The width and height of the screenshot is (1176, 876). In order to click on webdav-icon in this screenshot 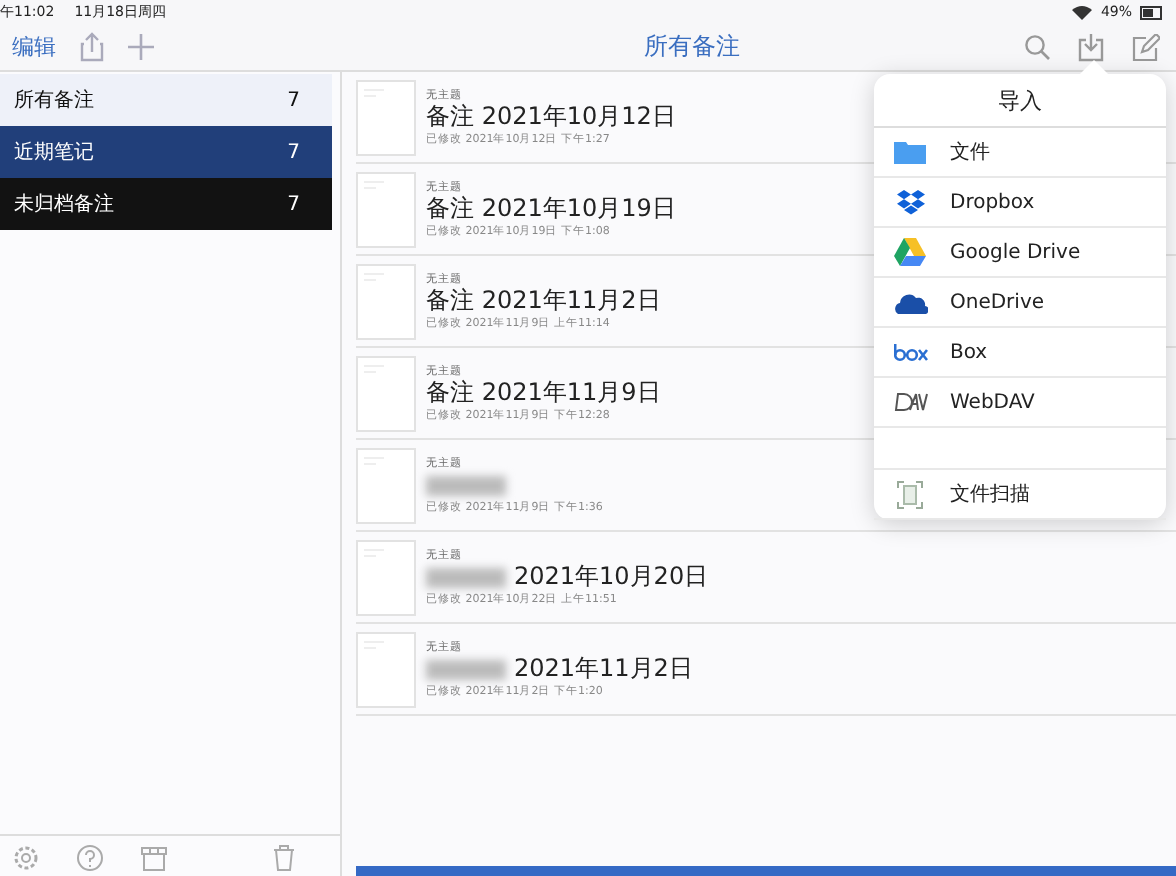, I will do `click(910, 402)`.